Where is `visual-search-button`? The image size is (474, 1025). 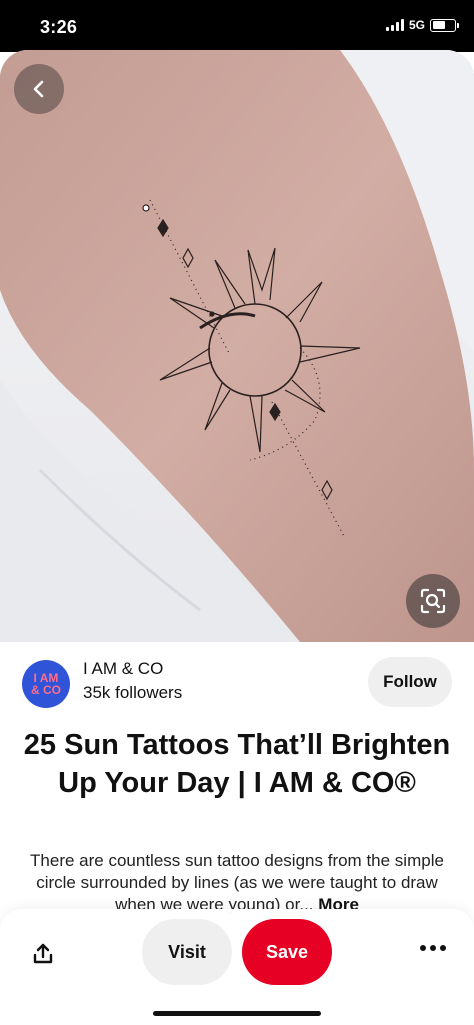
visual-search-button is located at coordinates (433, 601).